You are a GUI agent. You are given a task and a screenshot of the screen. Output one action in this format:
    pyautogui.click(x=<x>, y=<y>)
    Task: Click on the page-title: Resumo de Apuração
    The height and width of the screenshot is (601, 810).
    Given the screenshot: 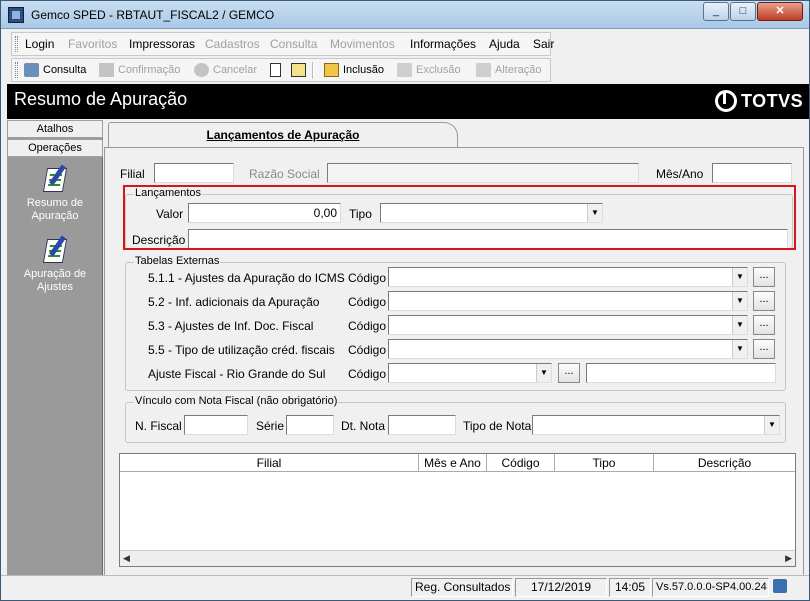 What is the action you would take?
    pyautogui.click(x=101, y=99)
    